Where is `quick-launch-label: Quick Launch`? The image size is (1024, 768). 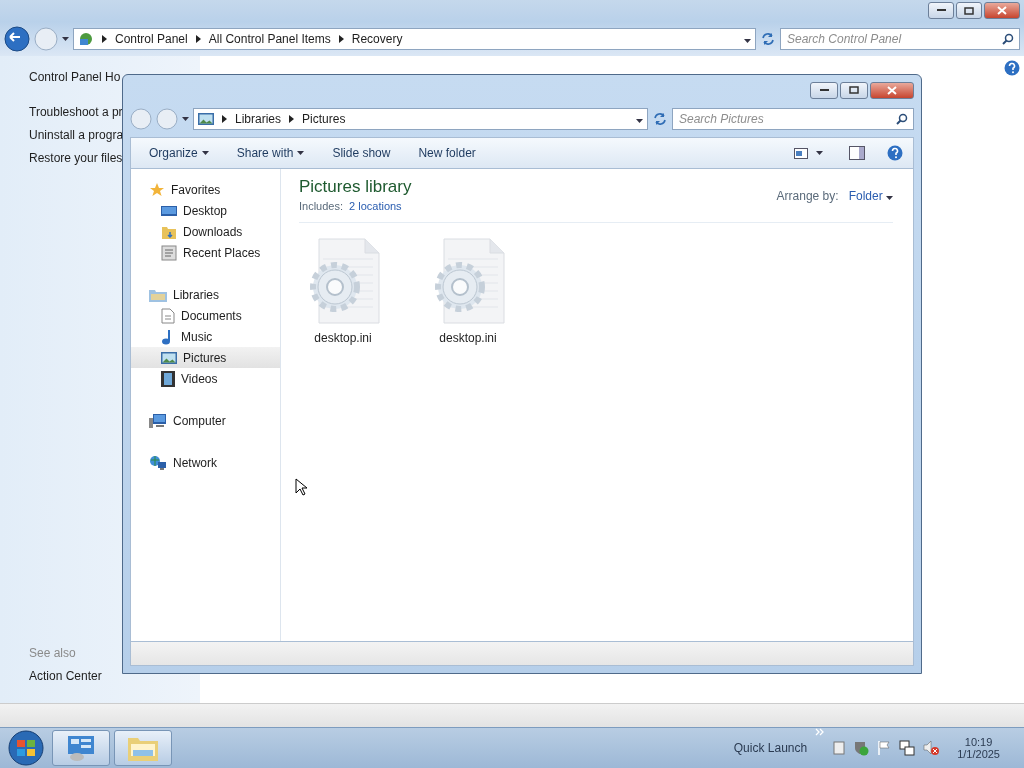
quick-launch-label: Quick Launch is located at coordinates (770, 748).